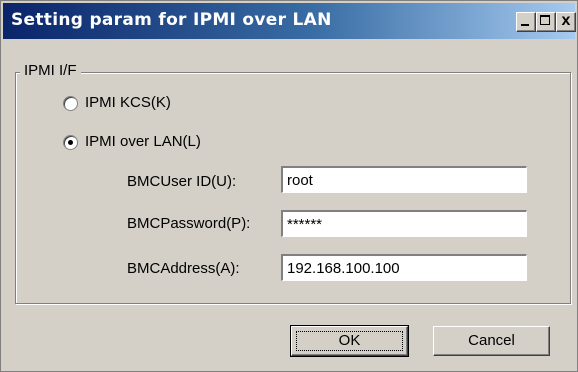 The image size is (578, 372). I want to click on cancel-button-label: Cancel, so click(491, 340).